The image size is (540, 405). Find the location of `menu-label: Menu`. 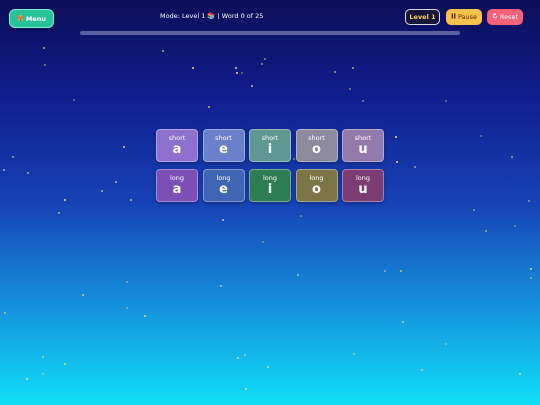

menu-label: Menu is located at coordinates (36, 18).